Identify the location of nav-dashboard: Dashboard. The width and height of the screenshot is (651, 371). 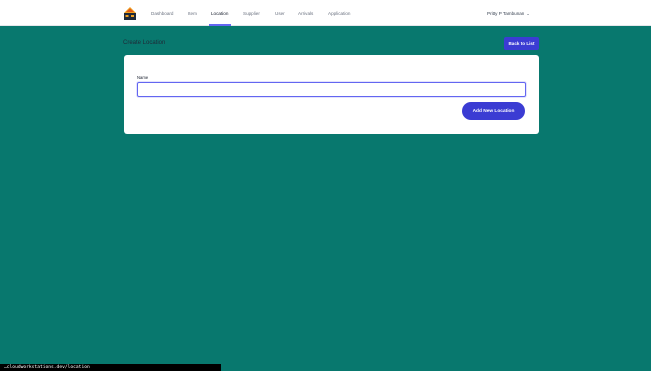
(162, 13).